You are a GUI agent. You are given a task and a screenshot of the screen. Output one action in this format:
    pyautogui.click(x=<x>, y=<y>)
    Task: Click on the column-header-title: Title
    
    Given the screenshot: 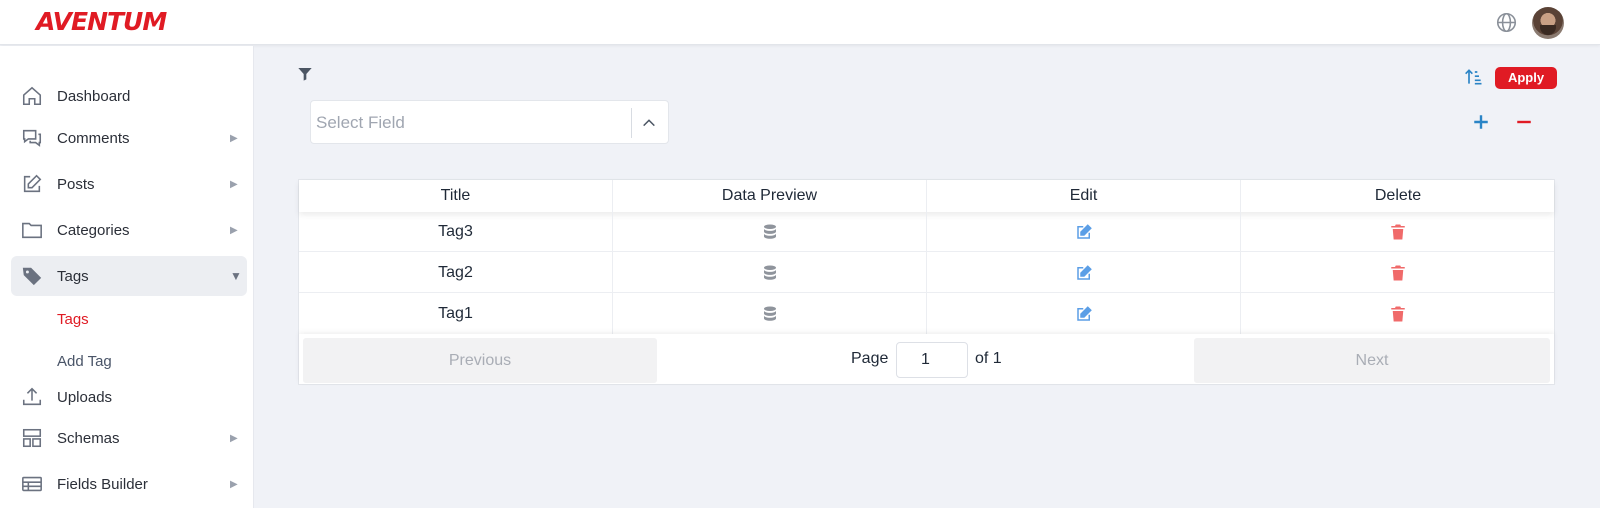 What is the action you would take?
    pyautogui.click(x=456, y=196)
    